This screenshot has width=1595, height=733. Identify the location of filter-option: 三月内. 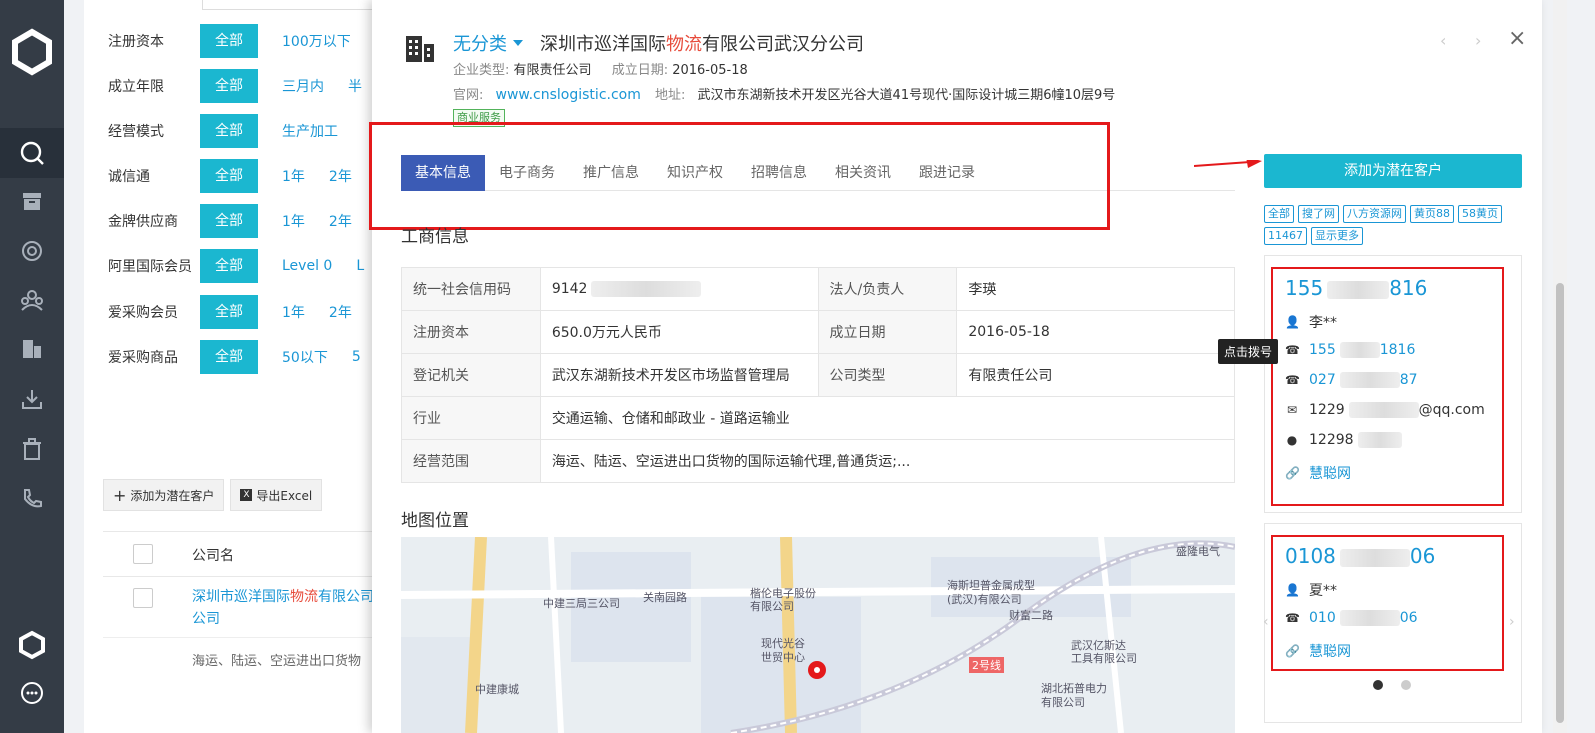
(303, 86).